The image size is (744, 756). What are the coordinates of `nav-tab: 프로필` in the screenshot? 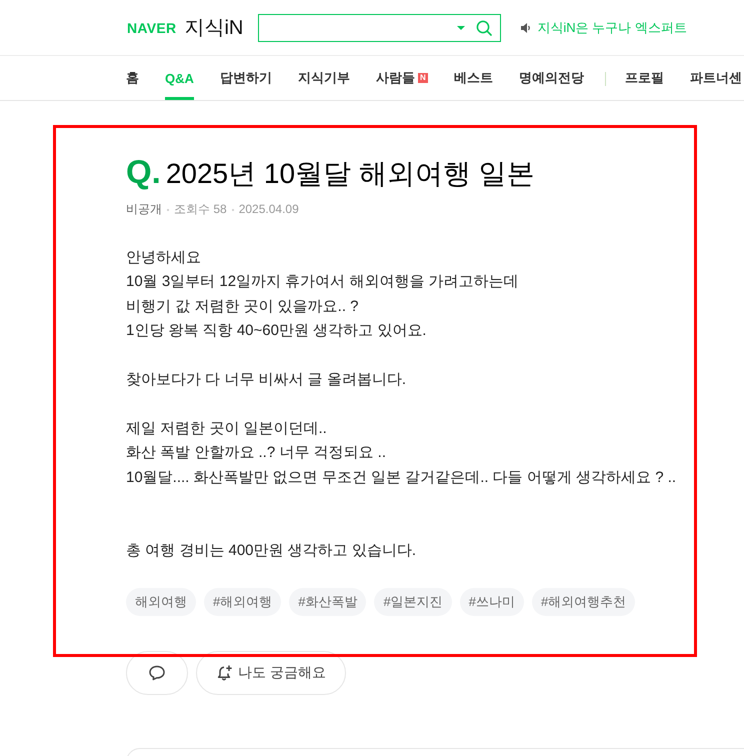 It's located at (644, 78).